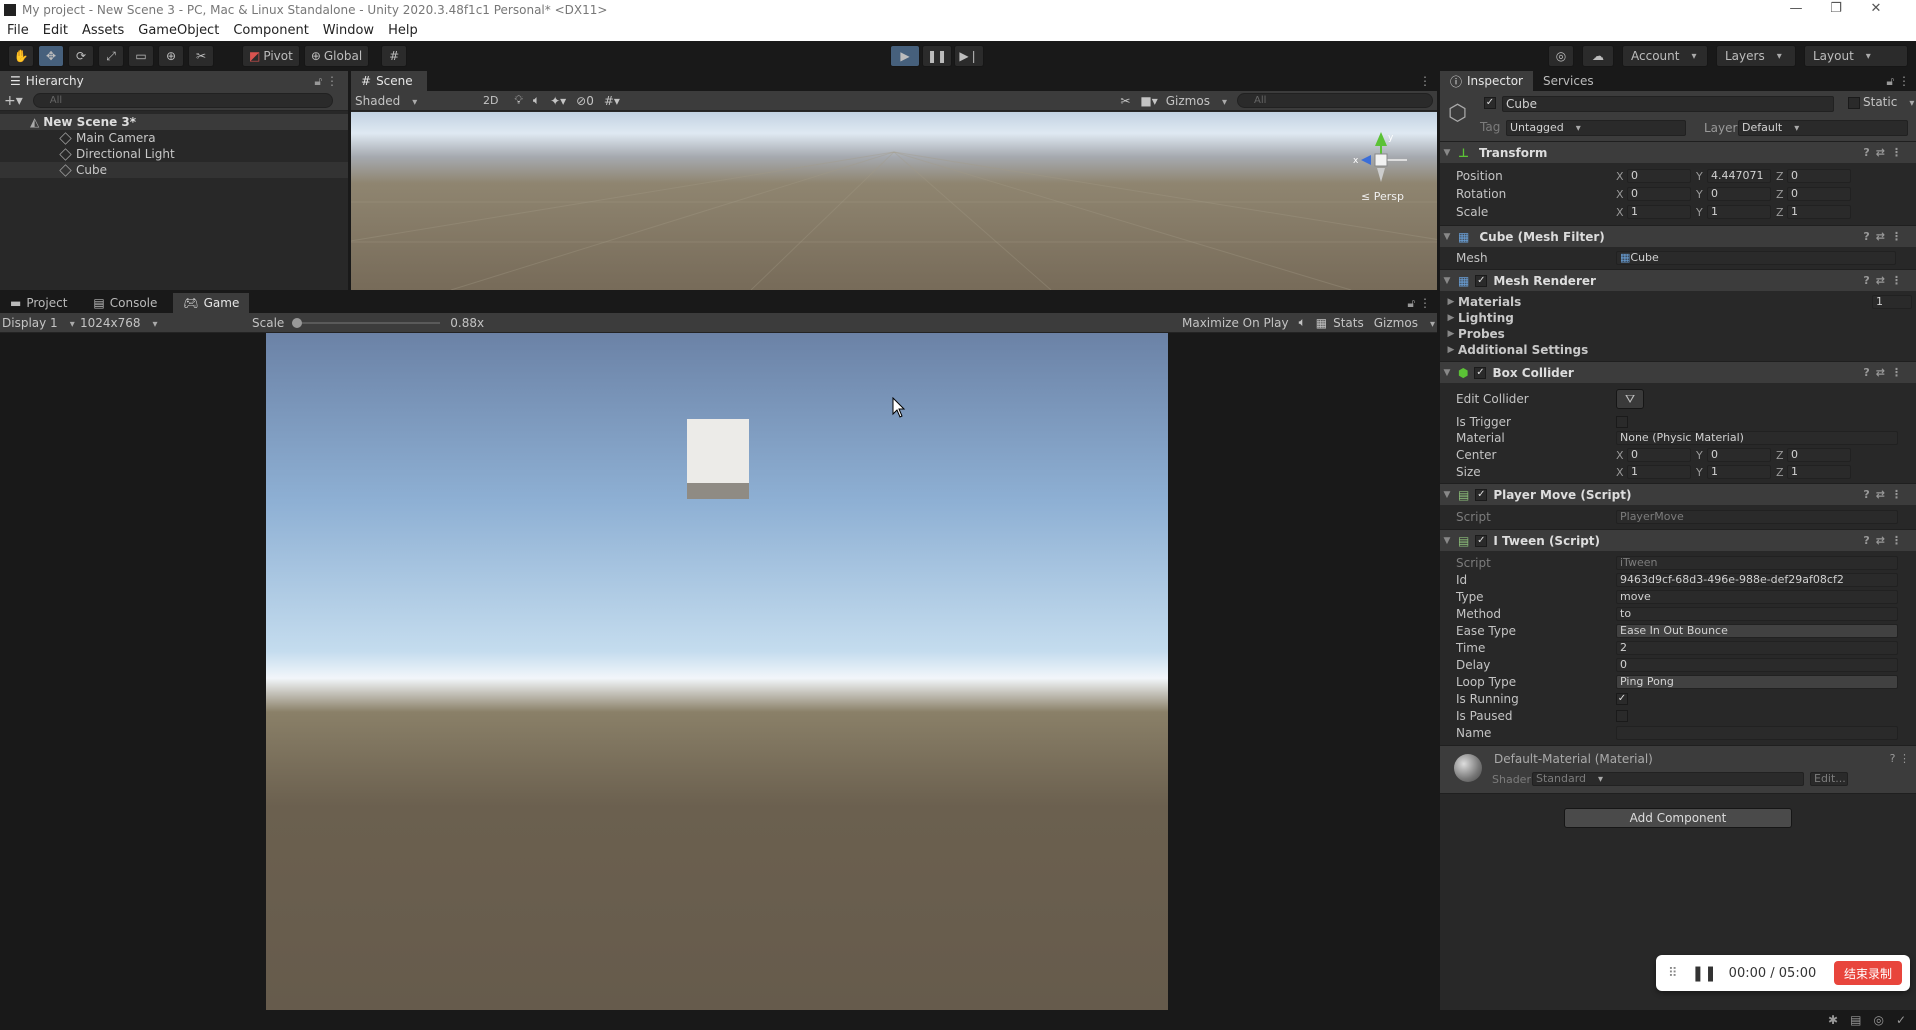 The width and height of the screenshot is (1916, 1030). Describe the element at coordinates (1757, 438) in the screenshot. I see `physic-material-field: None (Physic Material)` at that location.